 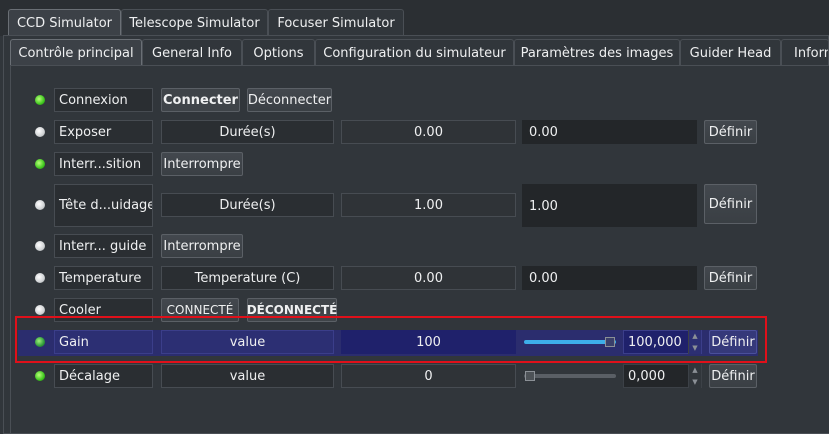 What do you see at coordinates (694, 370) in the screenshot?
I see `chevron-up-icon: ▲` at bounding box center [694, 370].